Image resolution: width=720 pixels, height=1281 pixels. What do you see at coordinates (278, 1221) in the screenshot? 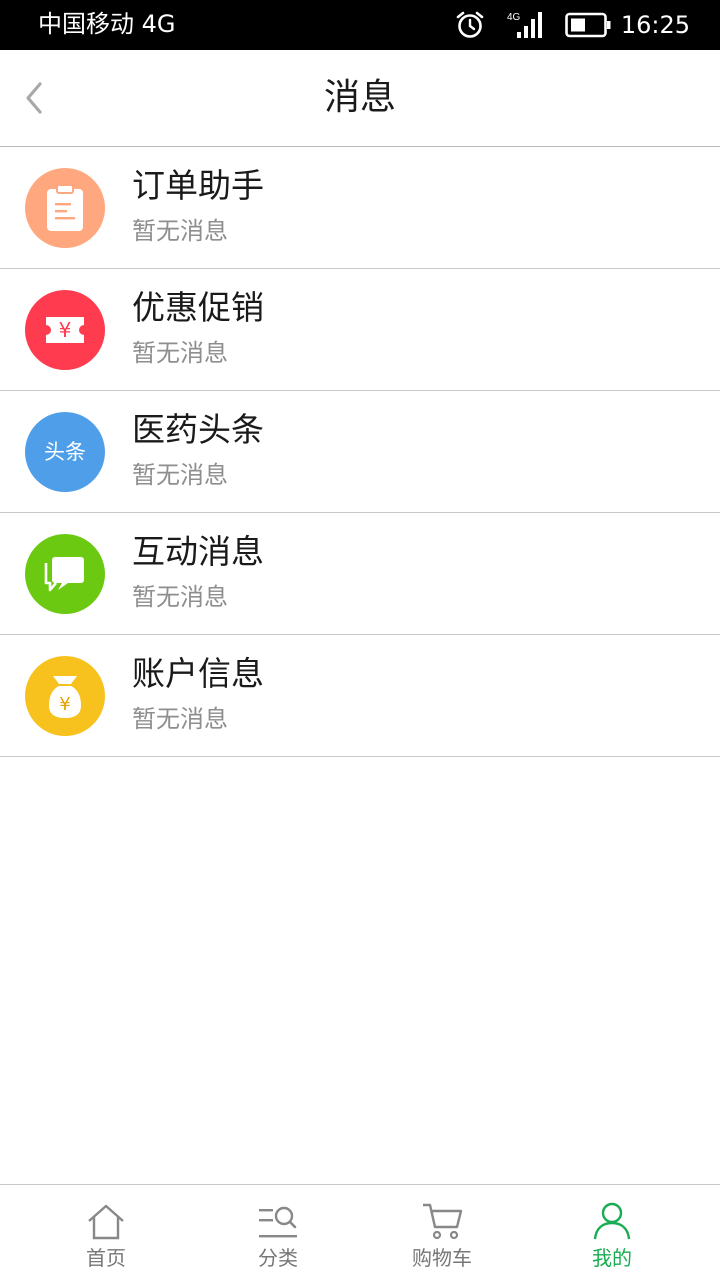
I see `category-search-icon` at bounding box center [278, 1221].